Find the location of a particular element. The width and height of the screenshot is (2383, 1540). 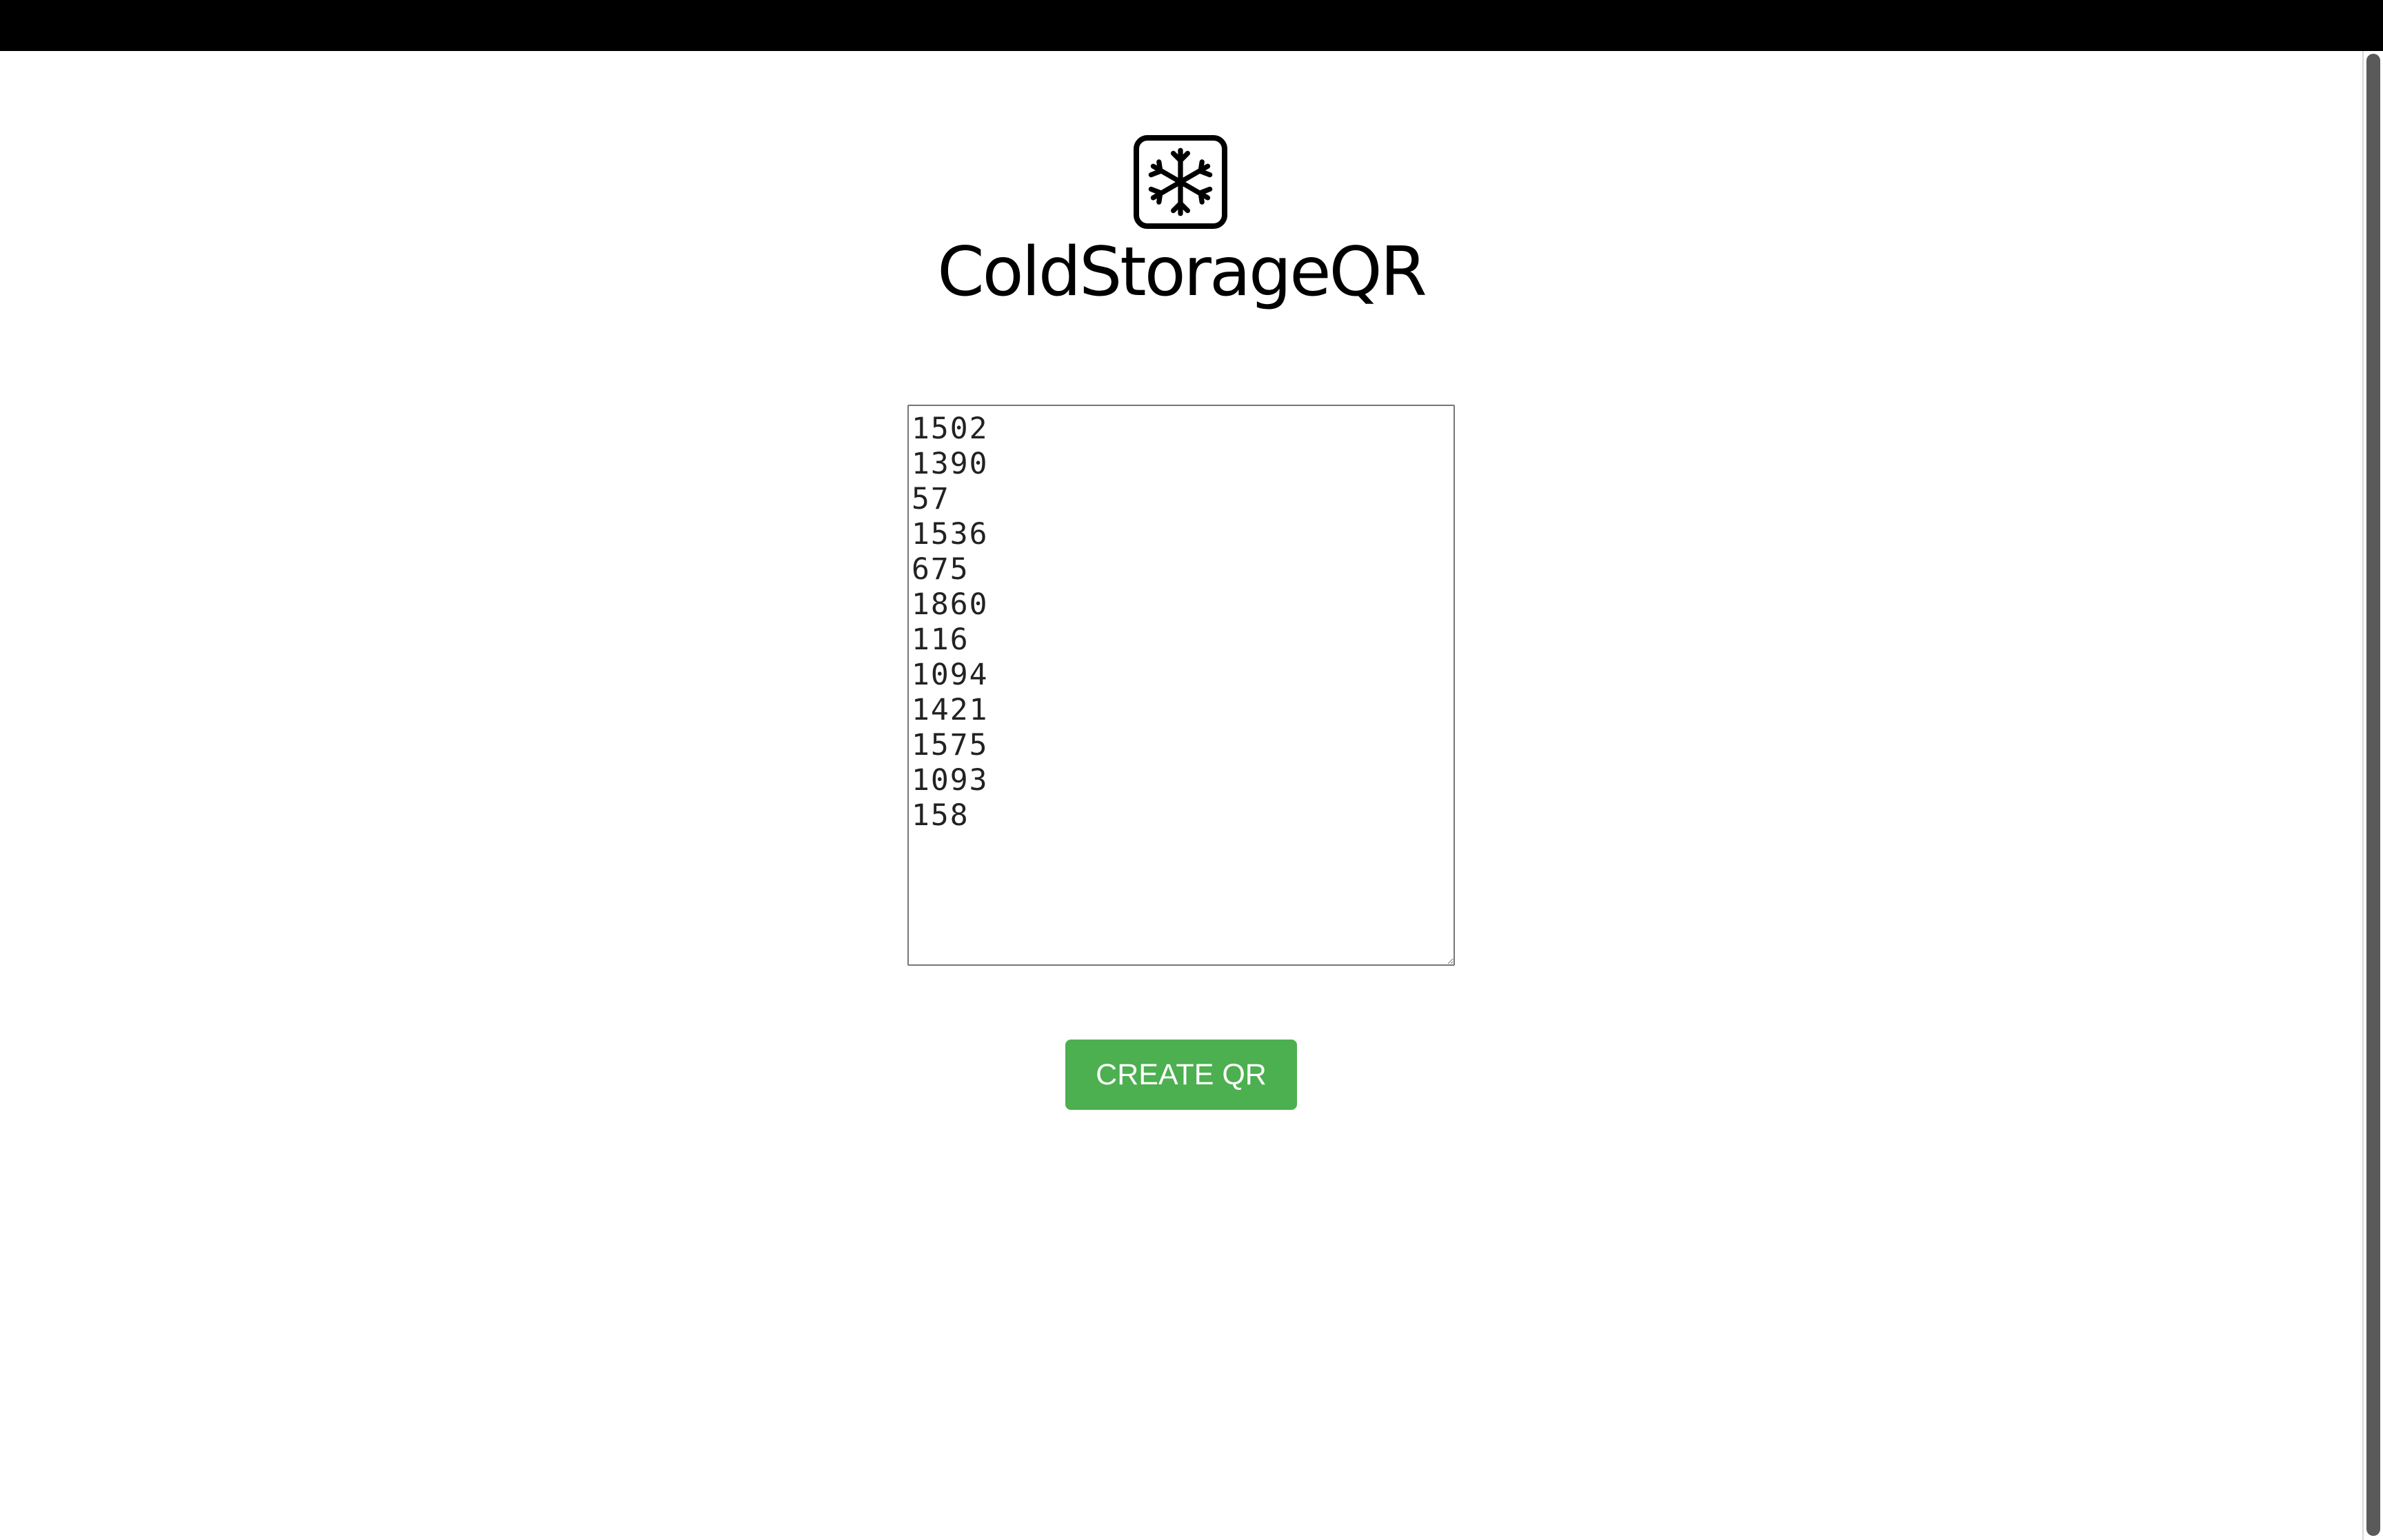

app-title: ColdStorageQR is located at coordinates (1182, 273).